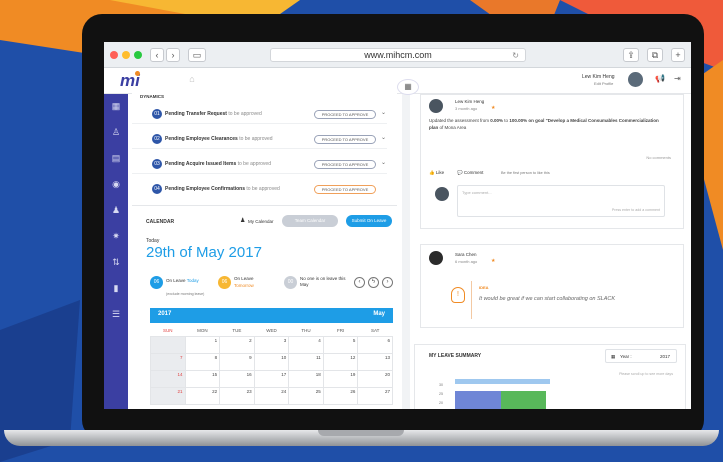  What do you see at coordinates (116, 158) in the screenshot?
I see `document-icon: ▤` at bounding box center [116, 158].